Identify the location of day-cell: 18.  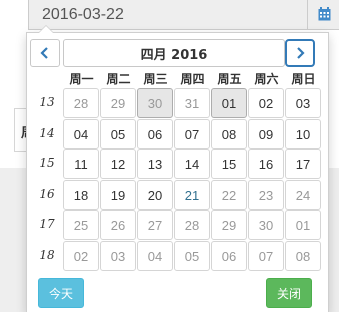
(81, 195).